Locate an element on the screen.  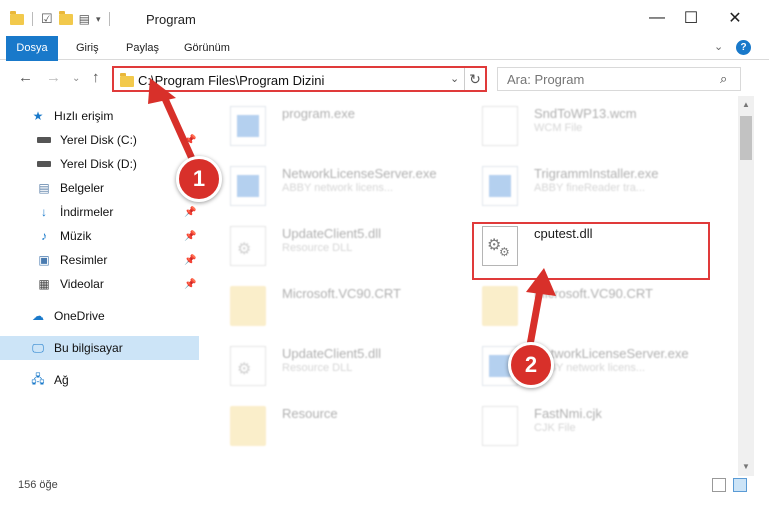
arrow-2-head is located at coordinates (541, 282).